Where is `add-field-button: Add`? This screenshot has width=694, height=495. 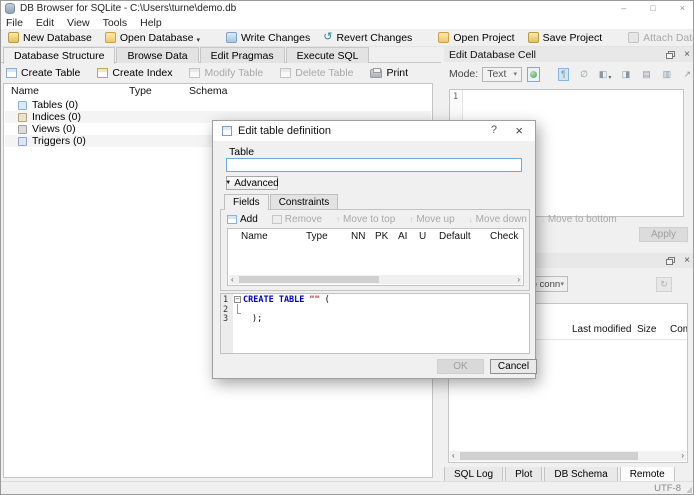 add-field-button: Add is located at coordinates (242, 219).